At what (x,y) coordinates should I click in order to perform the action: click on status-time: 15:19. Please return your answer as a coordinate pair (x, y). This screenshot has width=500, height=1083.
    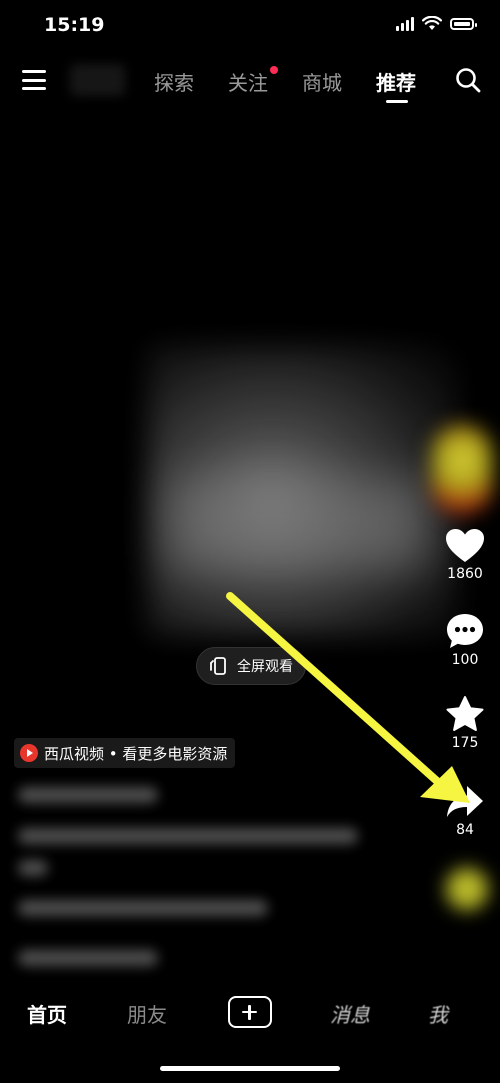
    Looking at the image, I should click on (74, 25).